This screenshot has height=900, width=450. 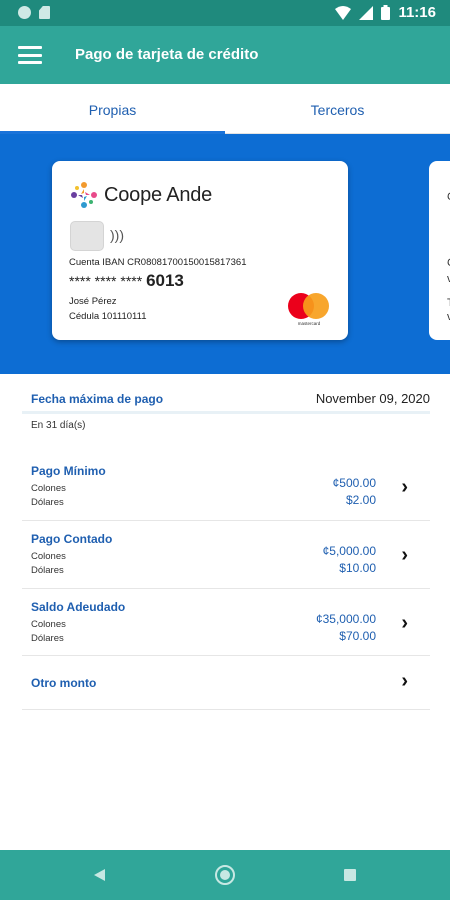 What do you see at coordinates (72, 539) in the screenshot?
I see `option-name: Pago Contado` at bounding box center [72, 539].